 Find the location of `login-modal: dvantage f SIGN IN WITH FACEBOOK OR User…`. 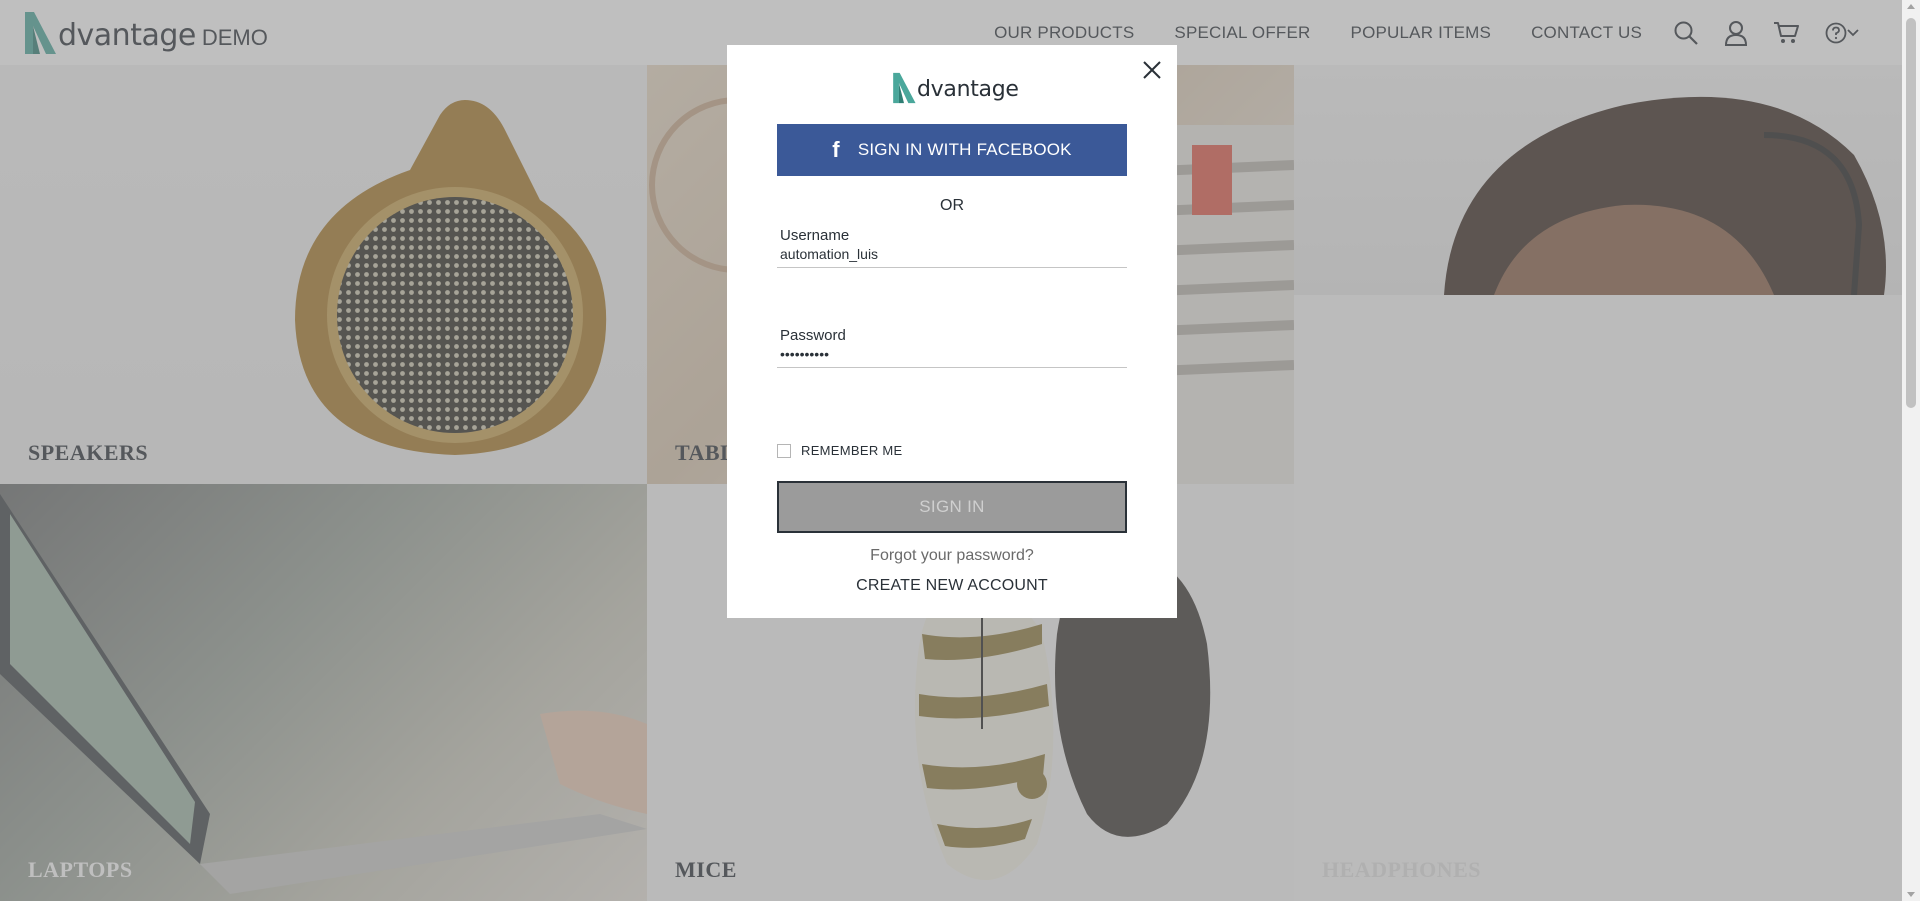

login-modal: dvantage f SIGN IN WITH FACEBOOK OR User… is located at coordinates (952, 331).